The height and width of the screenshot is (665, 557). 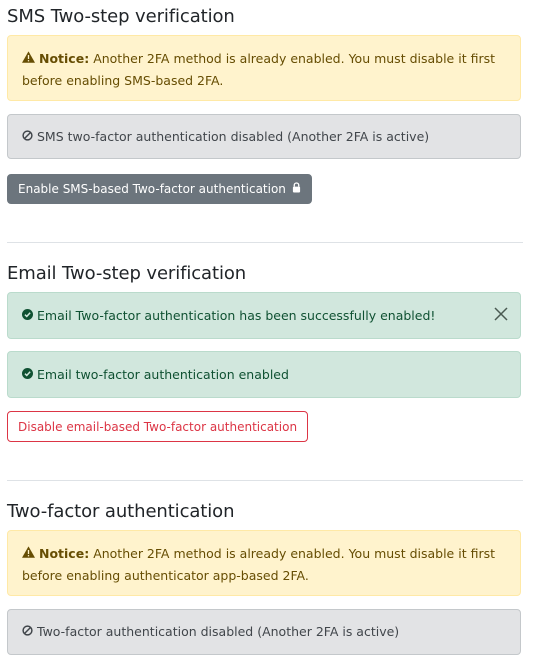 I want to click on email-status-alert: Email two-factor authentication enabled, so click(x=264, y=374).